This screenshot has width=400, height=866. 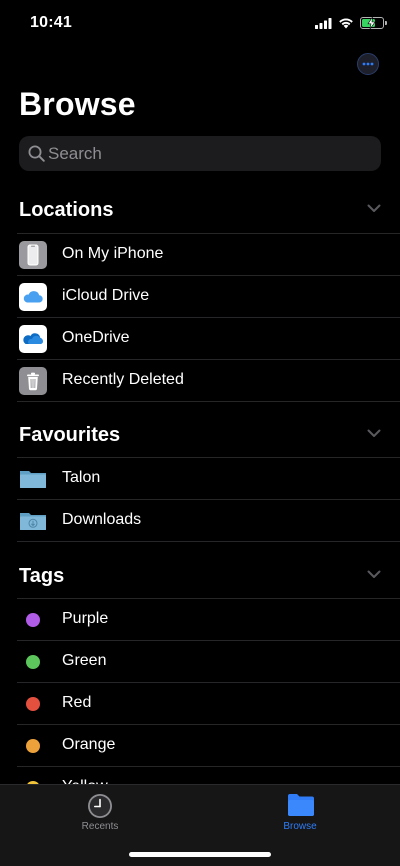 I want to click on status-icons, so click(x=351, y=23).